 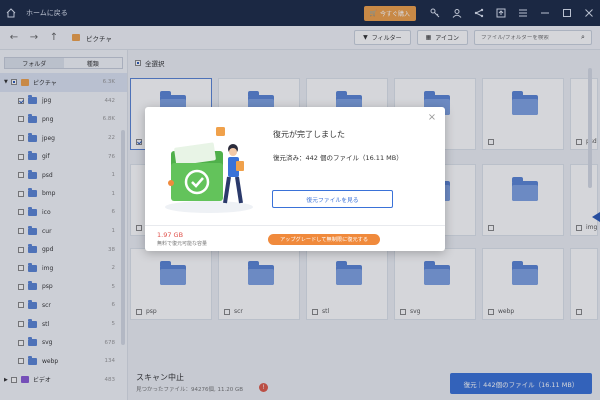 What do you see at coordinates (338, 158) in the screenshot?
I see `recovered-summary: 復元済み：442 個のファイル（16.11 MB）` at bounding box center [338, 158].